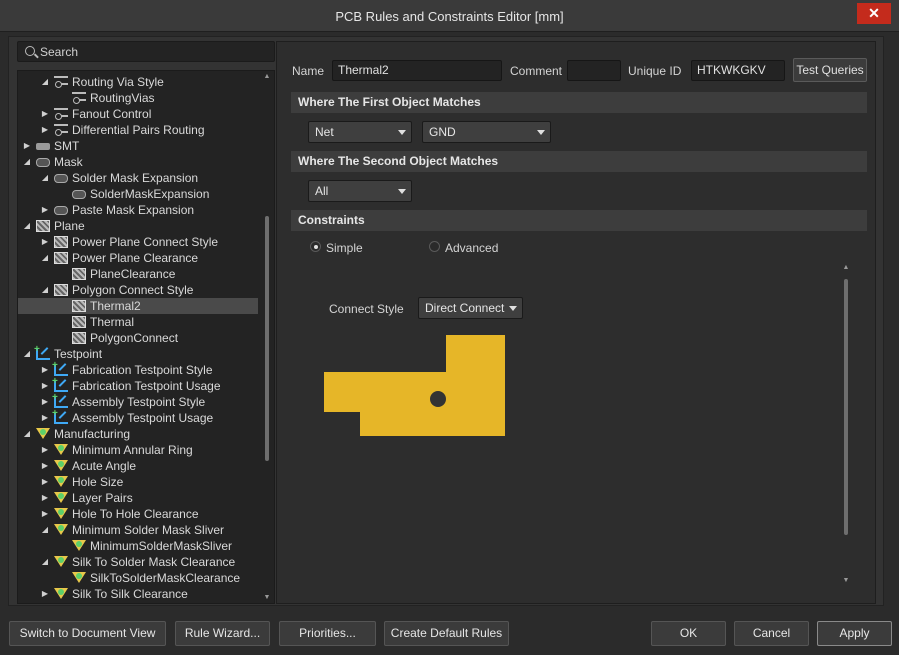 The height and width of the screenshot is (655, 899). I want to click on tree-item: Thermal2, so click(138, 306).